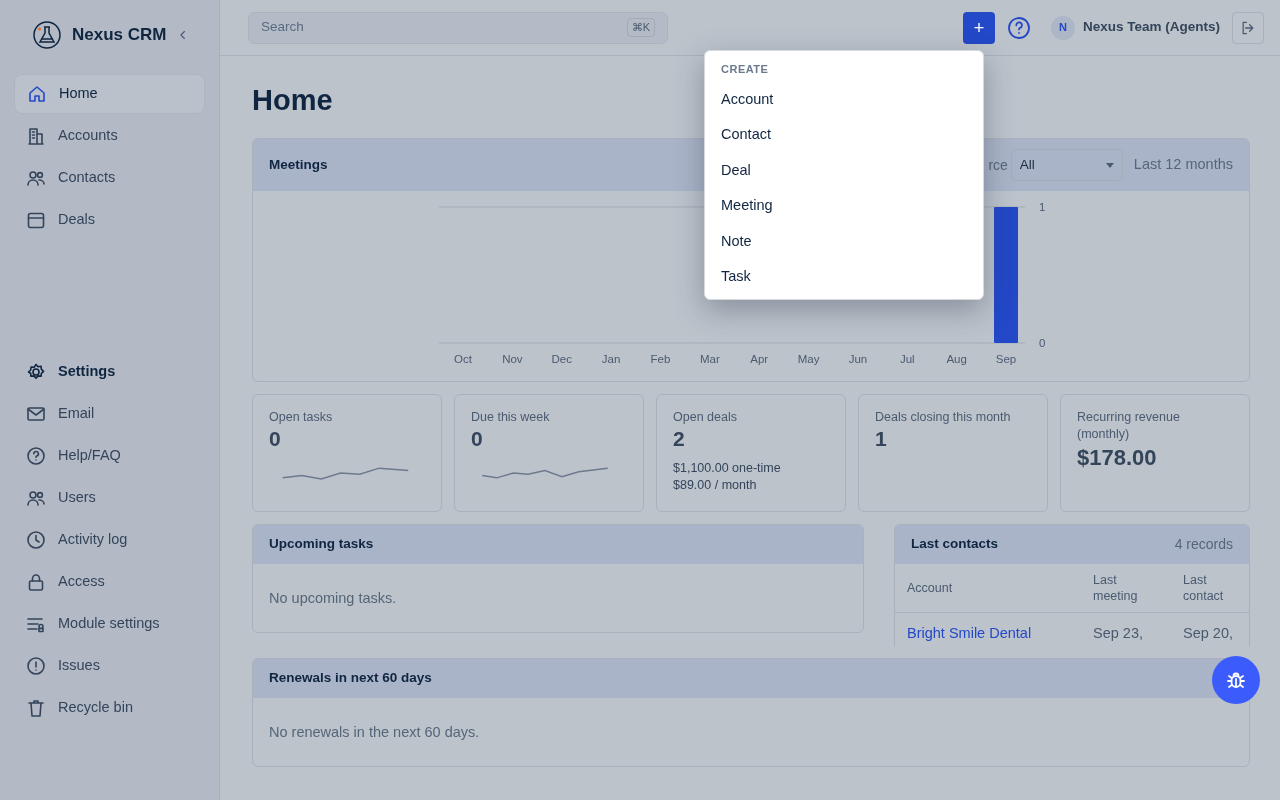 This screenshot has height=800, width=1280. What do you see at coordinates (881, 439) in the screenshot?
I see `stat-value: 1` at bounding box center [881, 439].